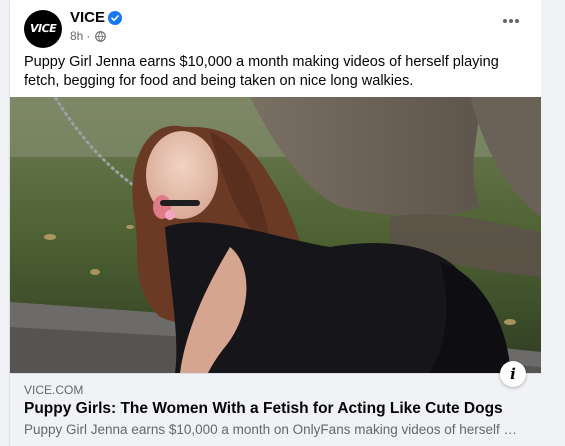  Describe the element at coordinates (115, 18) in the screenshot. I see `verified-badge-icon` at that location.